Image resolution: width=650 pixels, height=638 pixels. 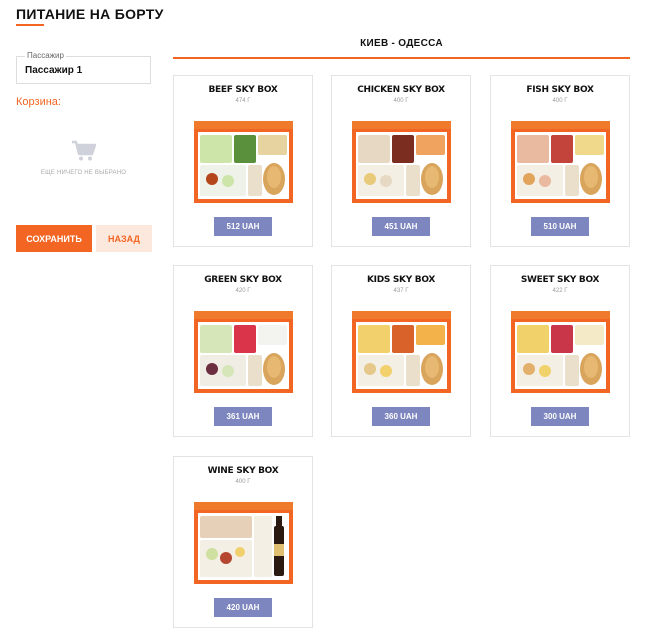 I want to click on passenger-value: Пассажир 1, so click(x=54, y=70).